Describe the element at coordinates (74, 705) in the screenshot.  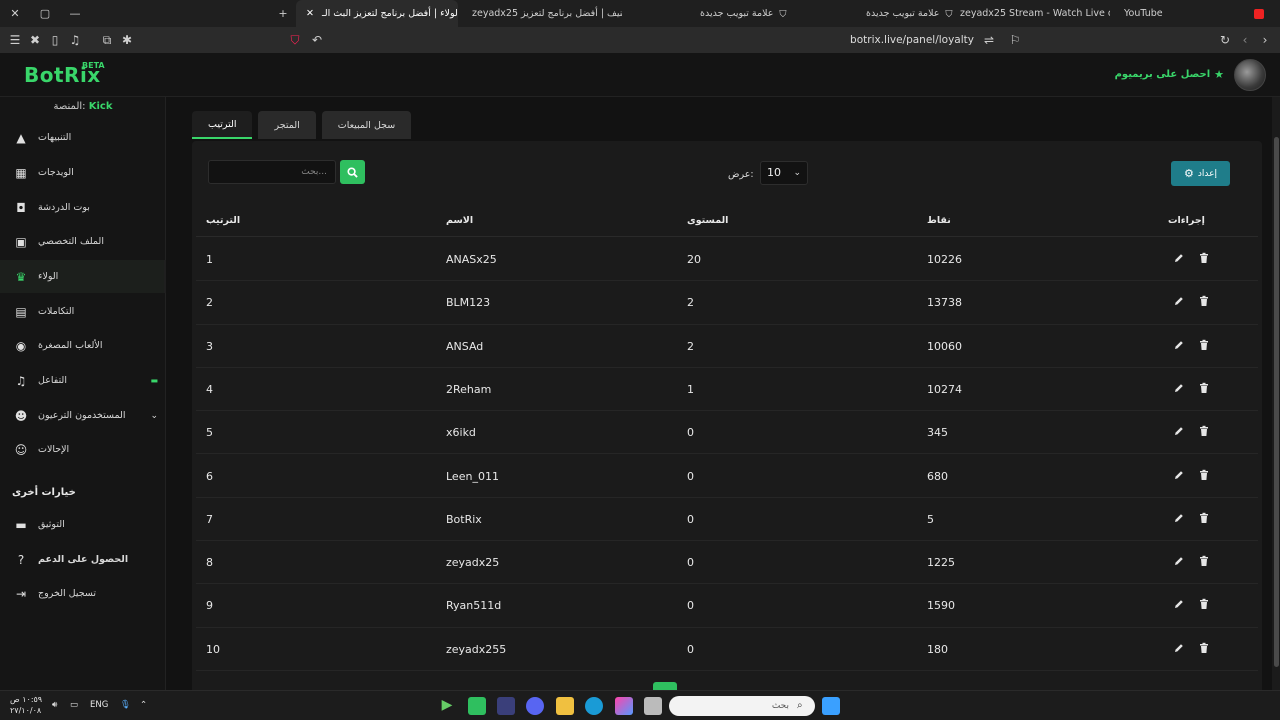
I see `network-icon: ▭` at that location.